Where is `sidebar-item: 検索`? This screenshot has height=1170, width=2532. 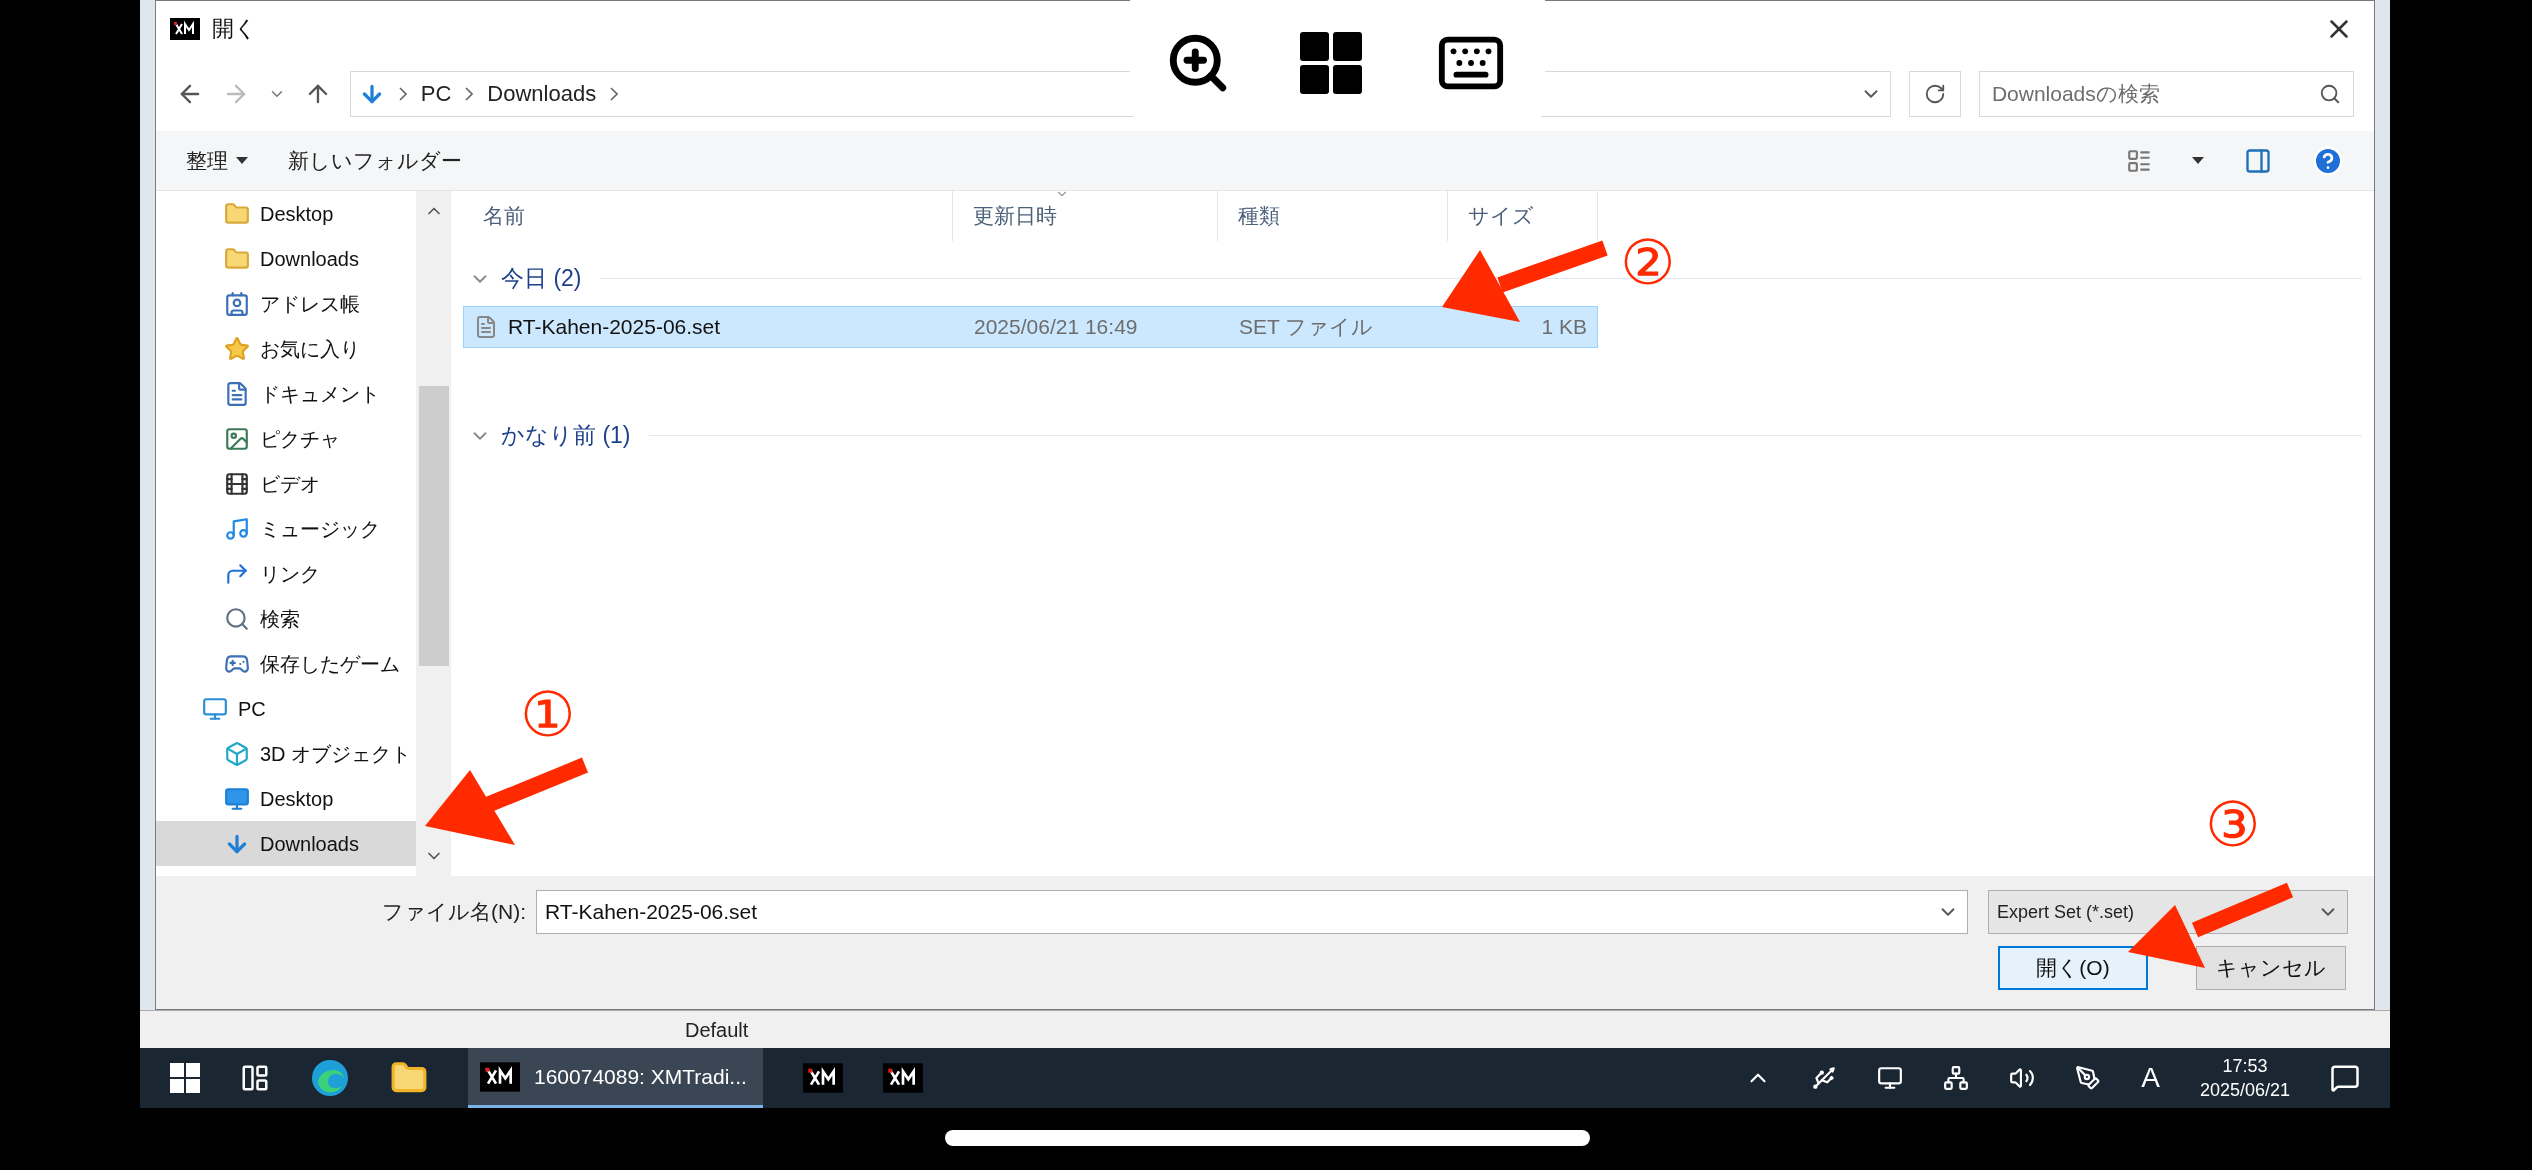 sidebar-item: 検索 is located at coordinates (286, 618).